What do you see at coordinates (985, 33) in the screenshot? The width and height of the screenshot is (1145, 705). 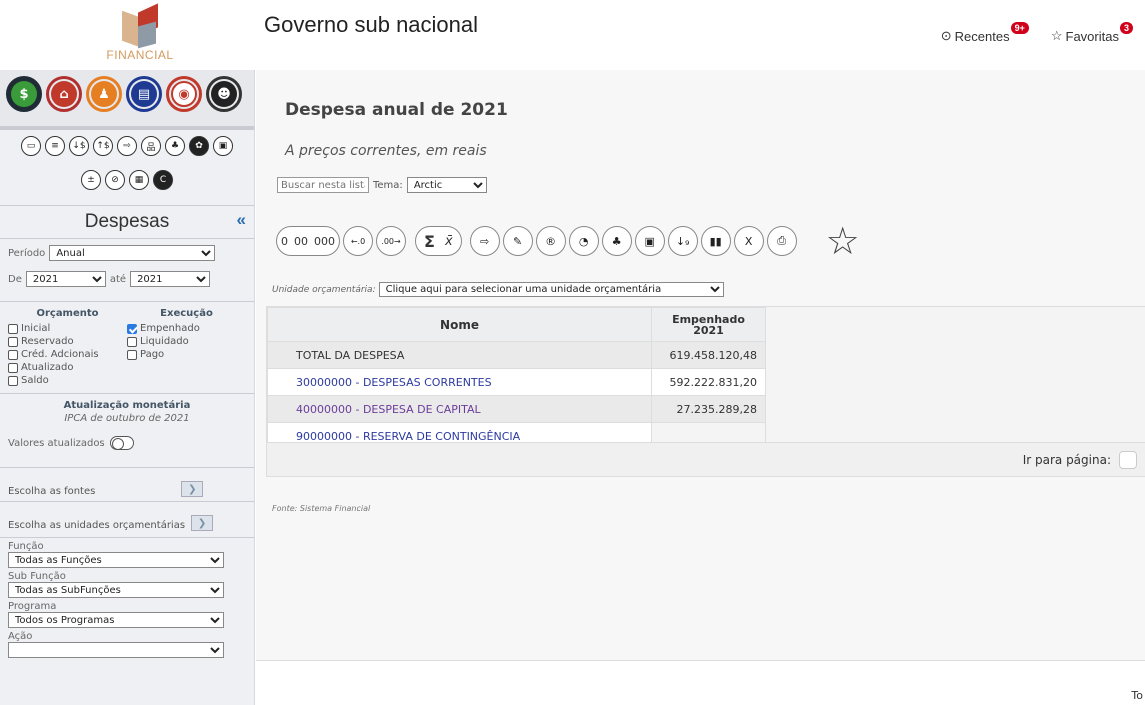 I see `recentes-link: ⊙ Recentes 9+` at bounding box center [985, 33].